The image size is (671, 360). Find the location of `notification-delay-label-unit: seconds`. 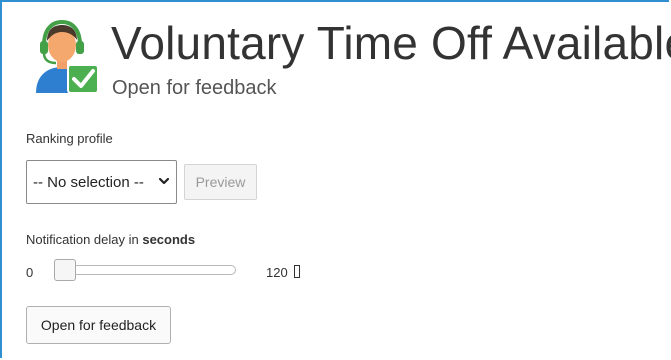

notification-delay-label-unit: seconds is located at coordinates (169, 239).